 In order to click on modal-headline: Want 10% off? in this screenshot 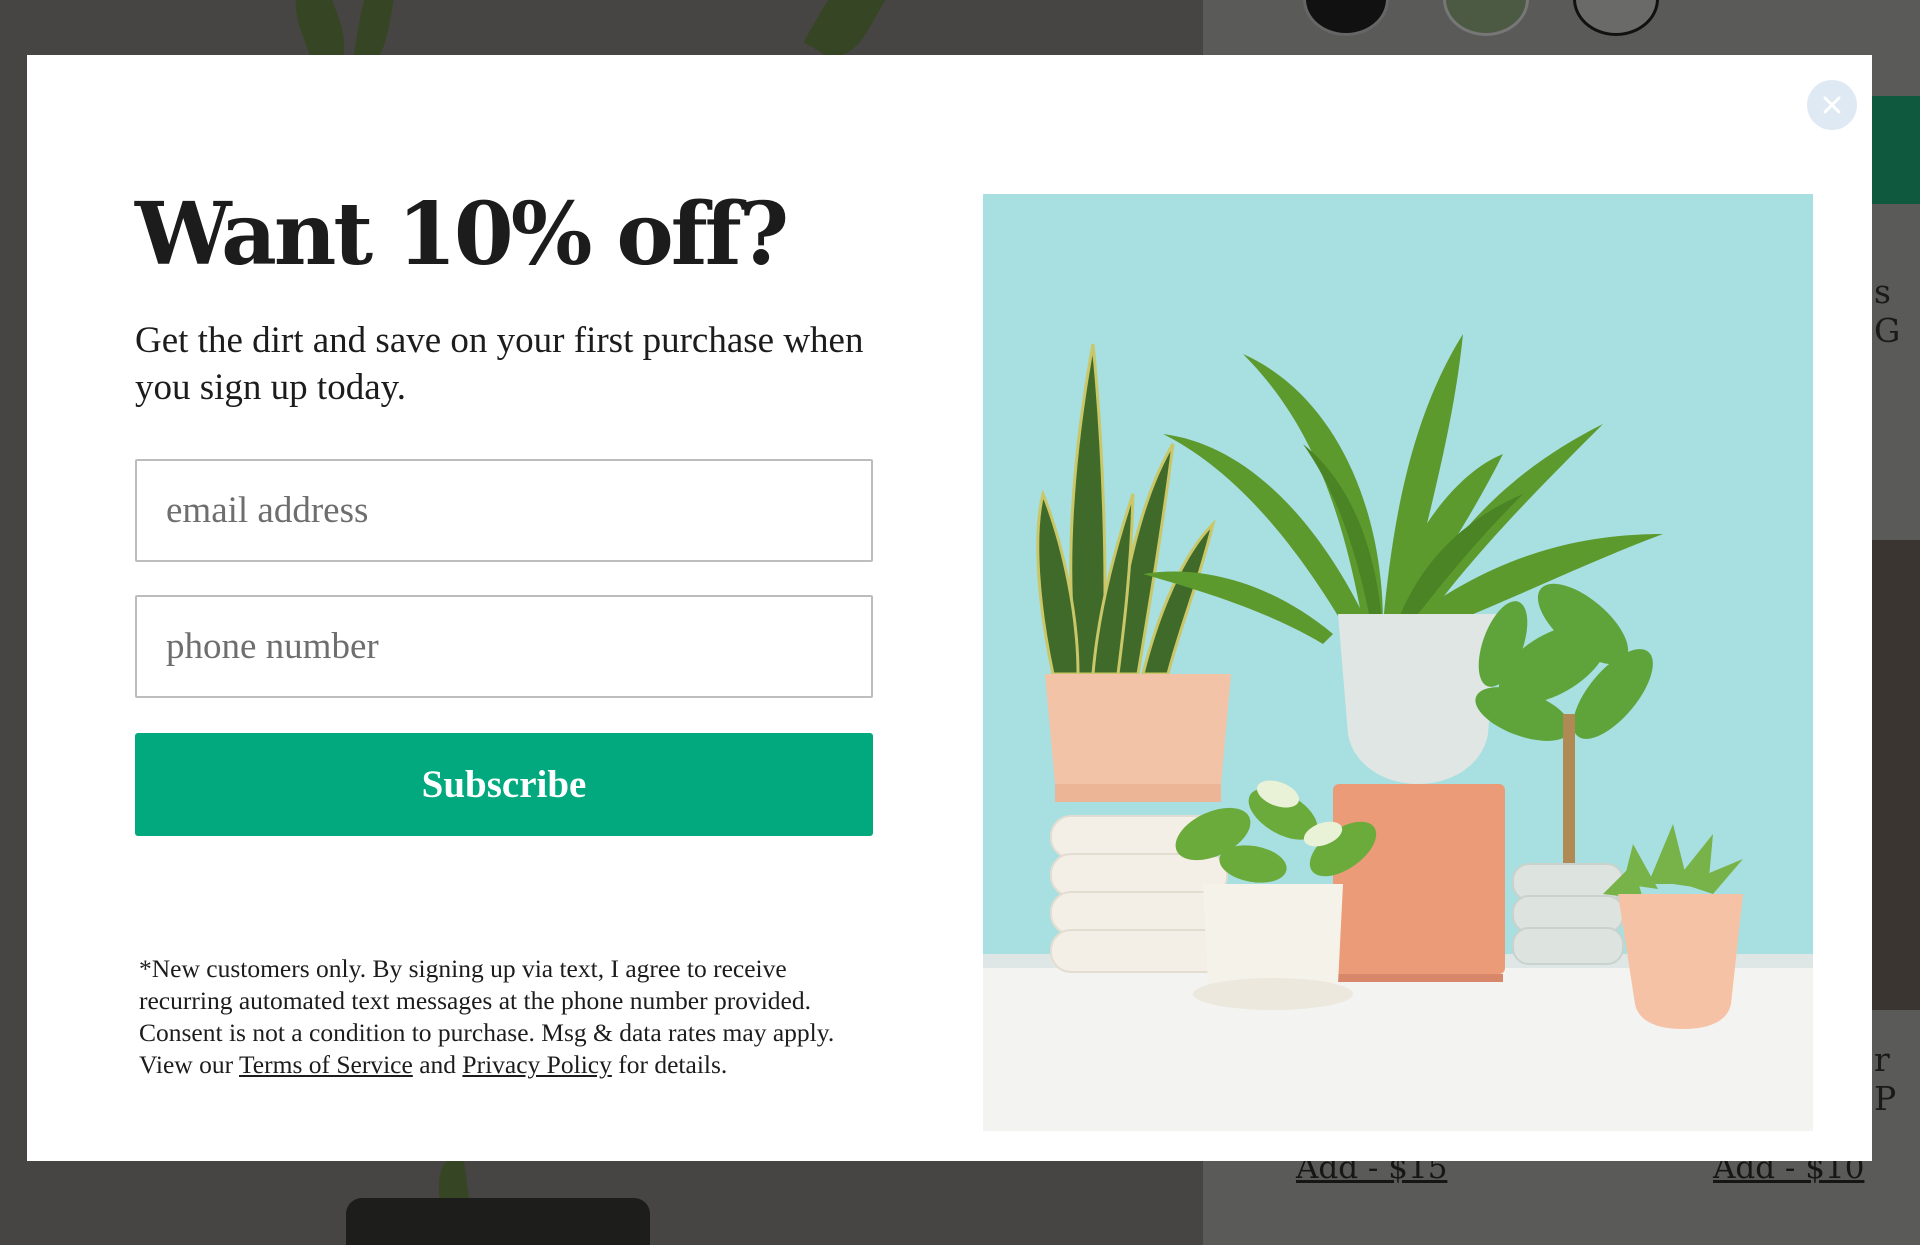, I will do `click(462, 234)`.